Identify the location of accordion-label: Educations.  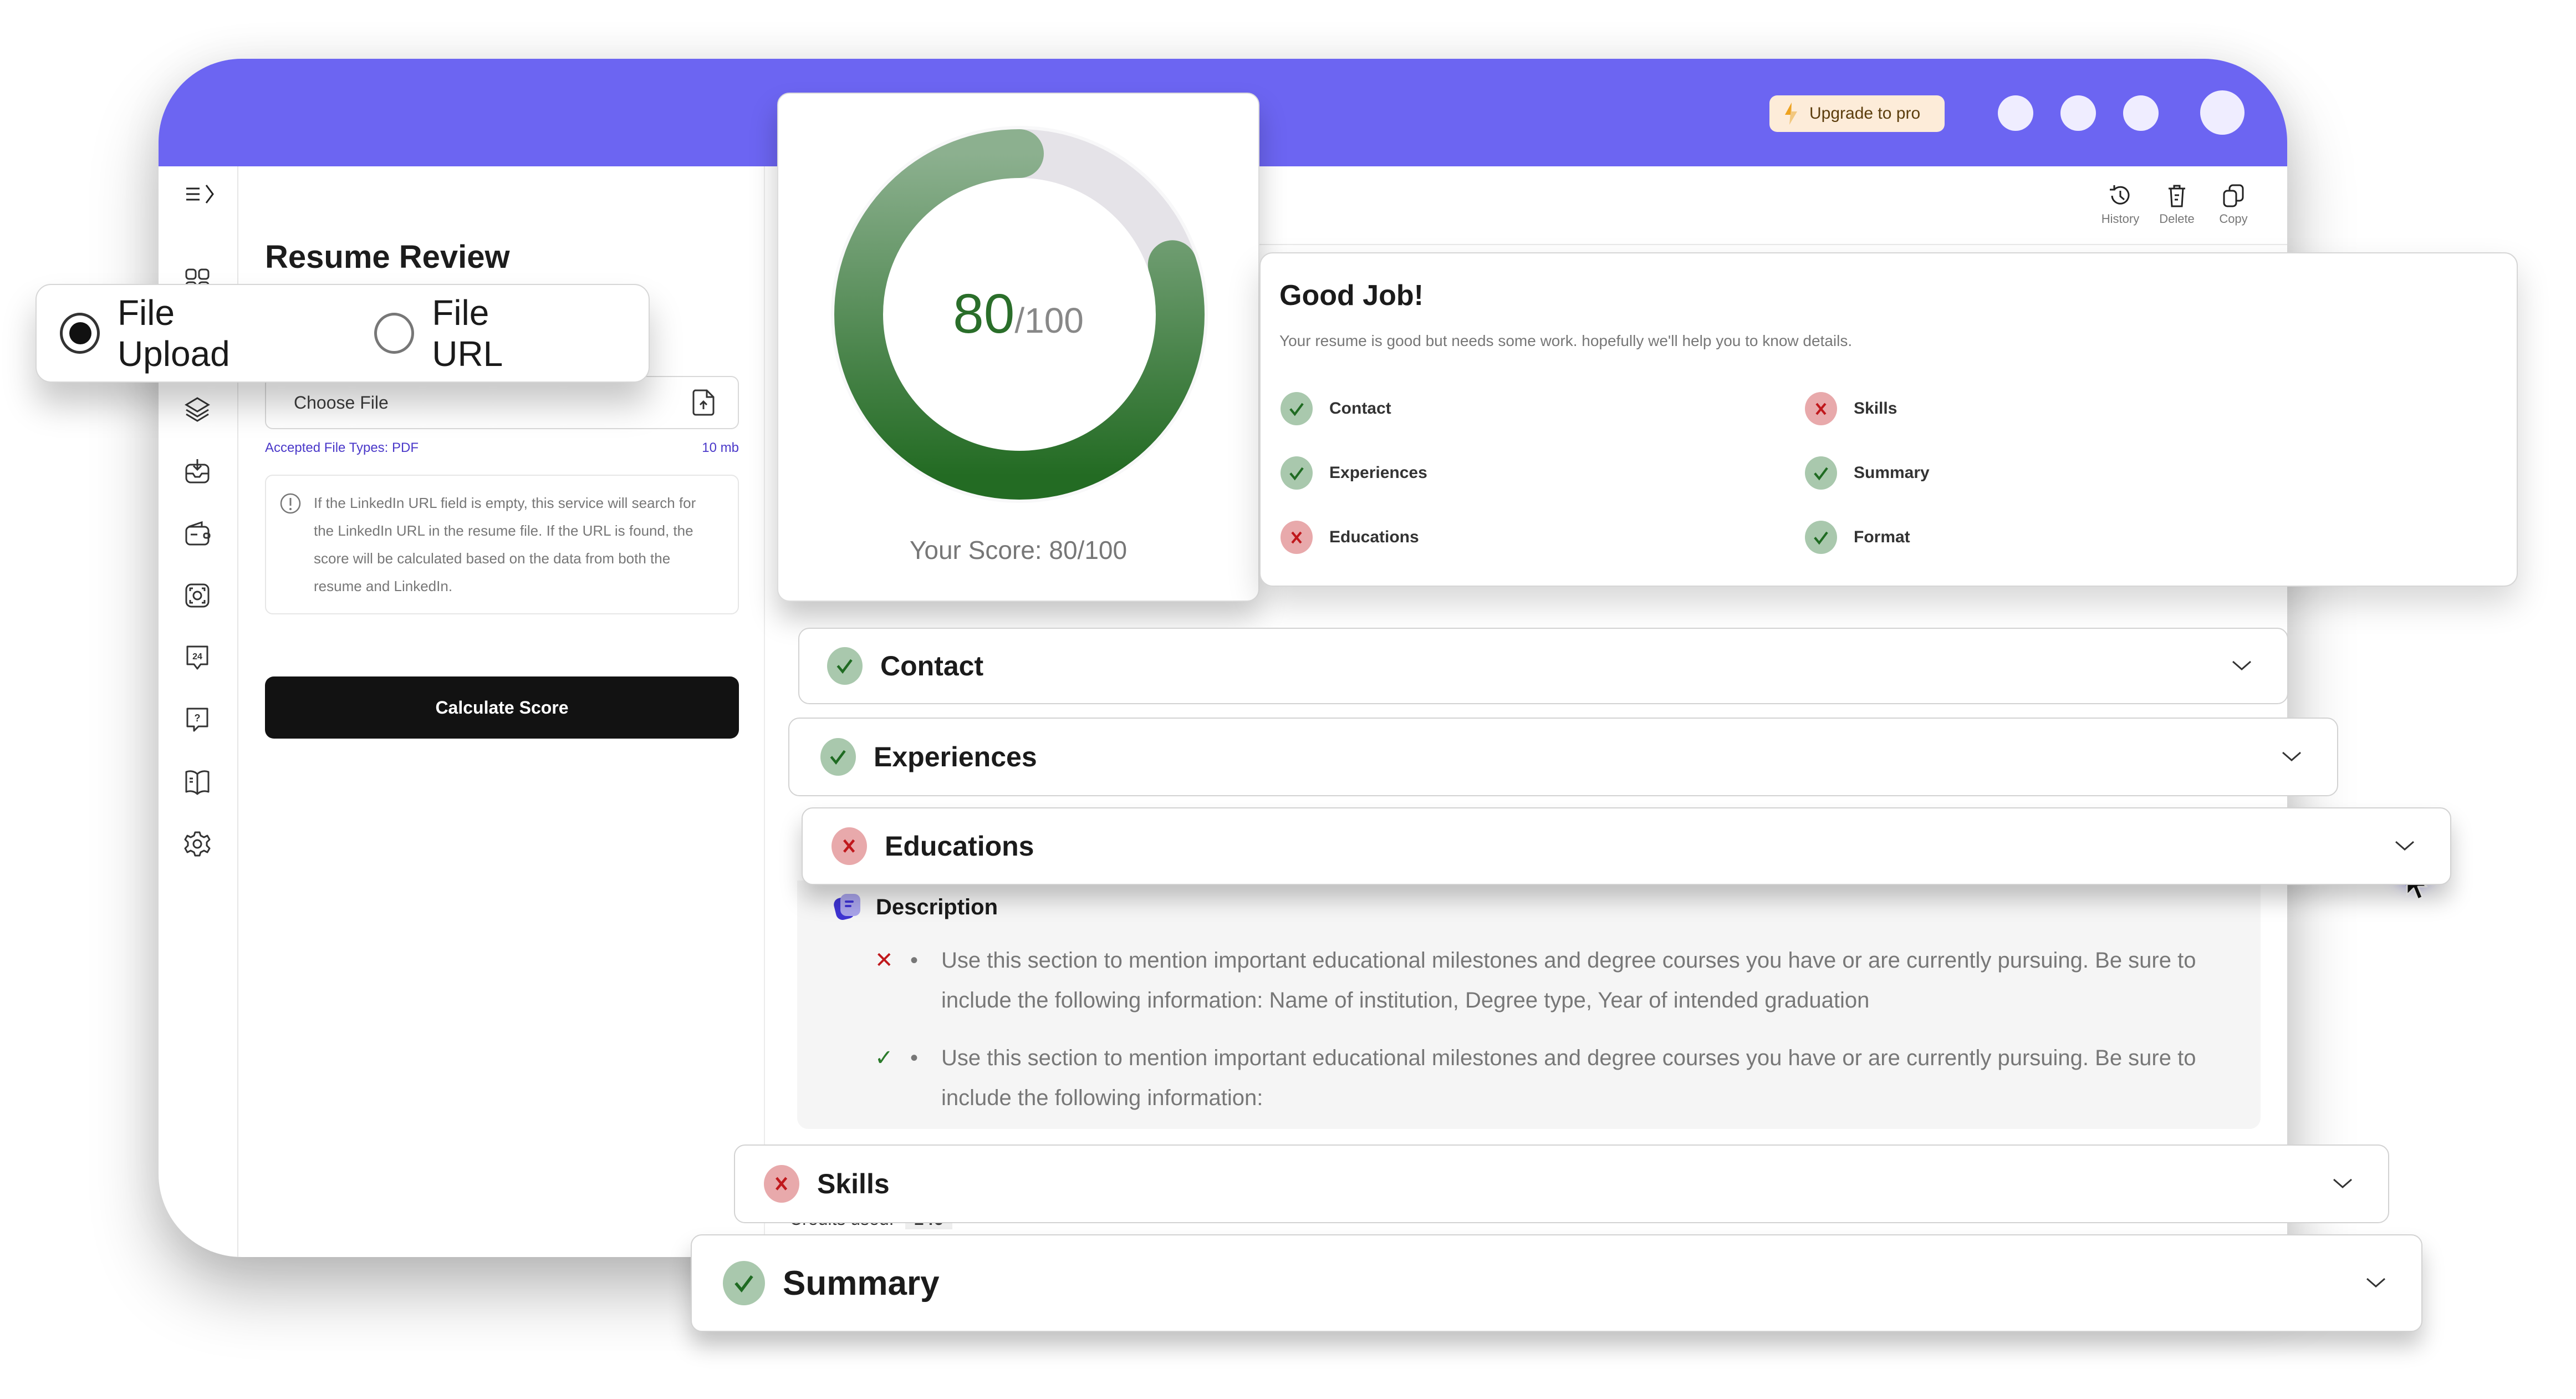
(959, 846).